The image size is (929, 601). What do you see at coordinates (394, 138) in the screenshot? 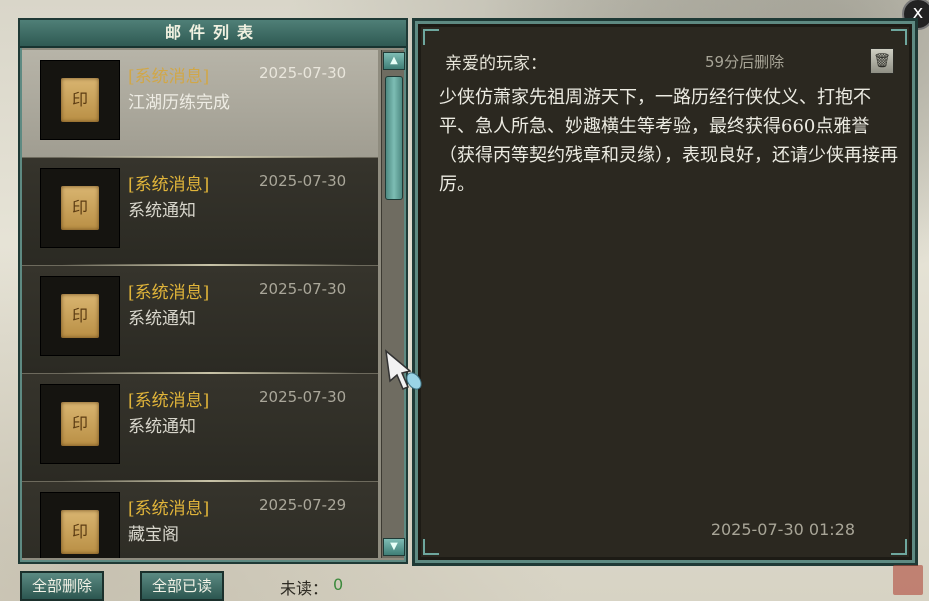
I see `scroll-thumb` at bounding box center [394, 138].